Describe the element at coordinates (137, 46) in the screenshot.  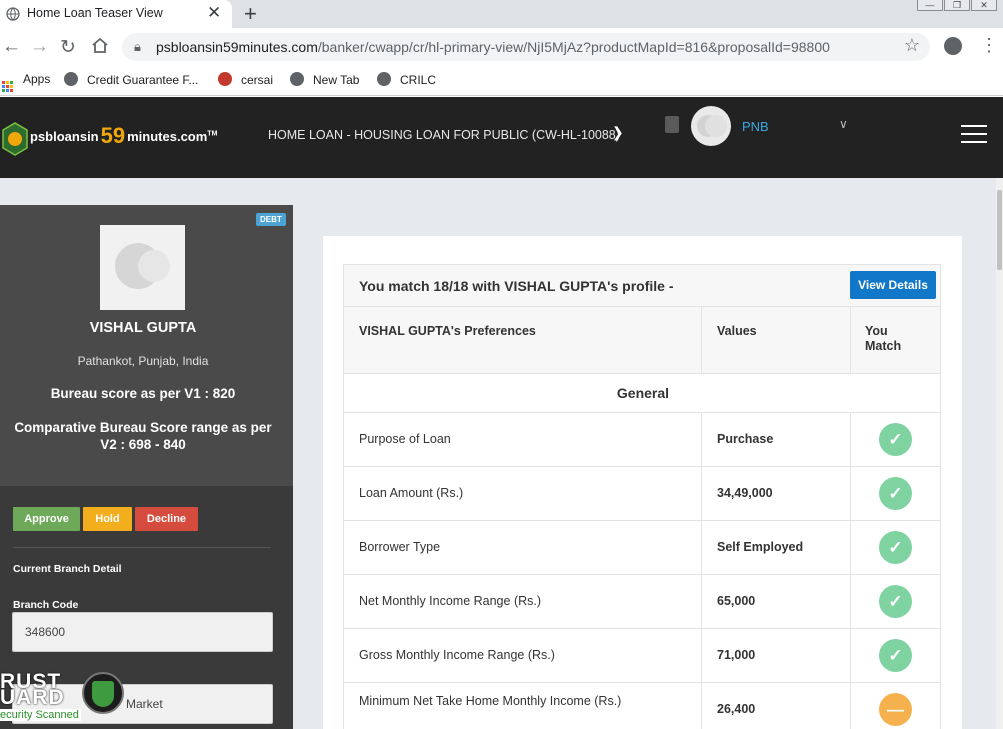
I see `lock-icon: 🔒︎` at that location.